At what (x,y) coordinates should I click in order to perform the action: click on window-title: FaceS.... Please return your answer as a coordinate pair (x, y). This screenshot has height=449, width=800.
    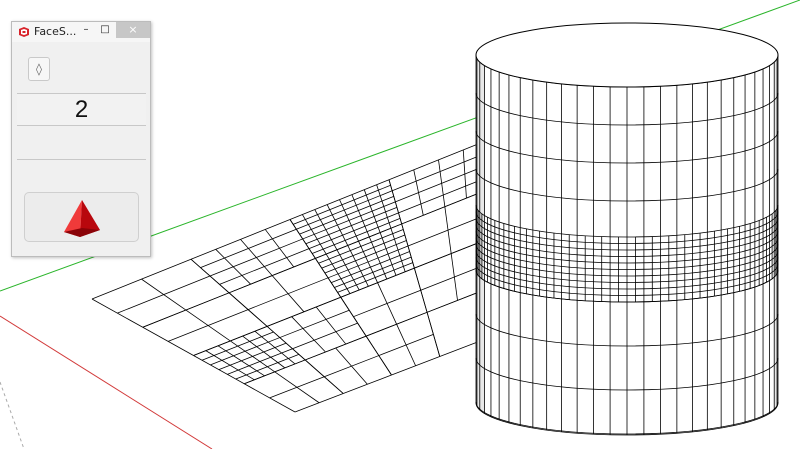
    Looking at the image, I should click on (55, 31).